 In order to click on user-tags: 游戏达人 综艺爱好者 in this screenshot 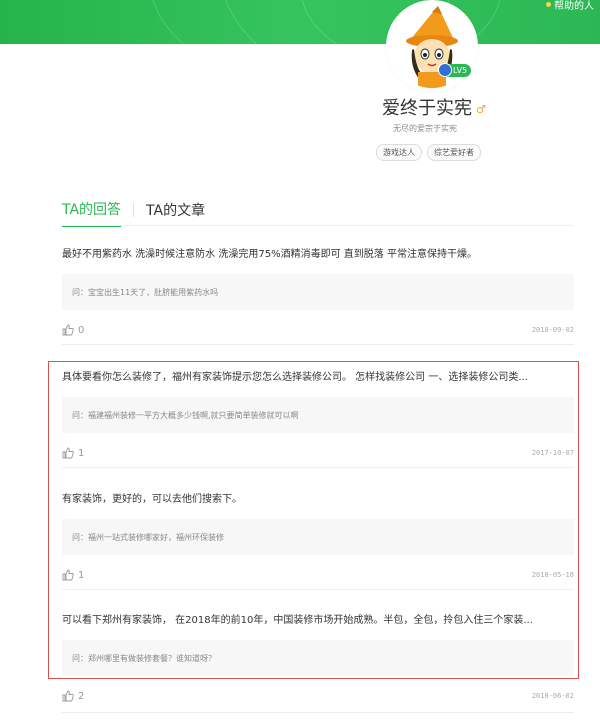, I will do `click(428, 152)`.